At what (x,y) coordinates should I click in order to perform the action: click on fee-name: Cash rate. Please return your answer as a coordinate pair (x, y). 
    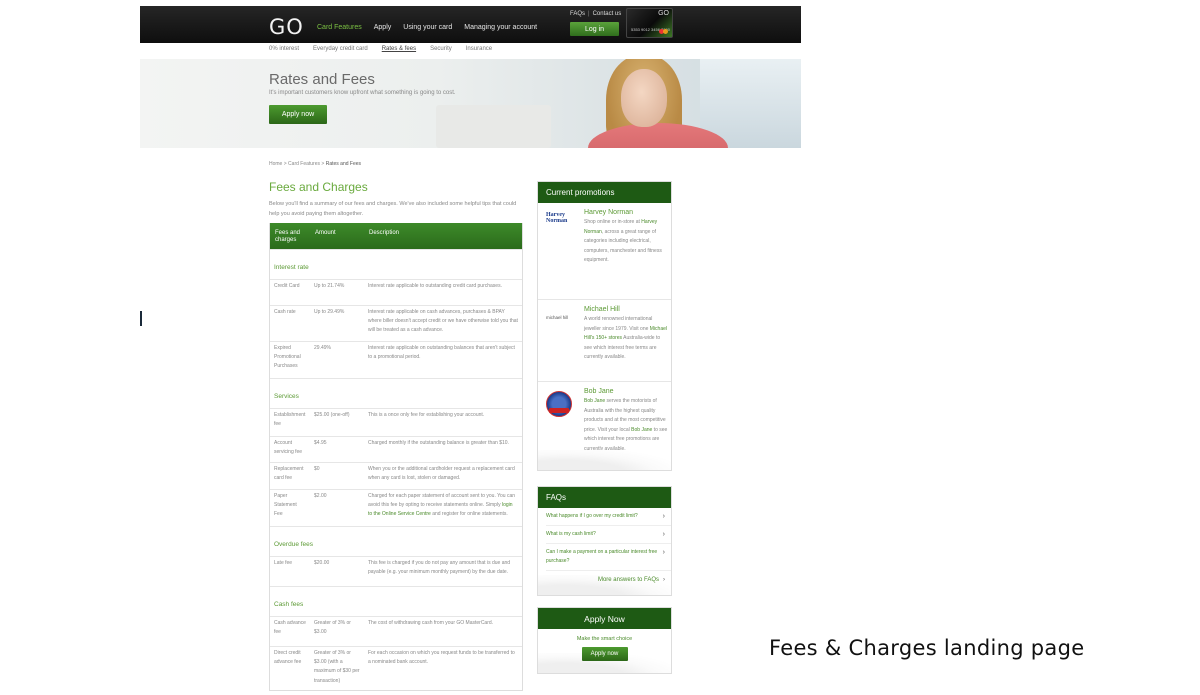
    Looking at the image, I should click on (285, 312).